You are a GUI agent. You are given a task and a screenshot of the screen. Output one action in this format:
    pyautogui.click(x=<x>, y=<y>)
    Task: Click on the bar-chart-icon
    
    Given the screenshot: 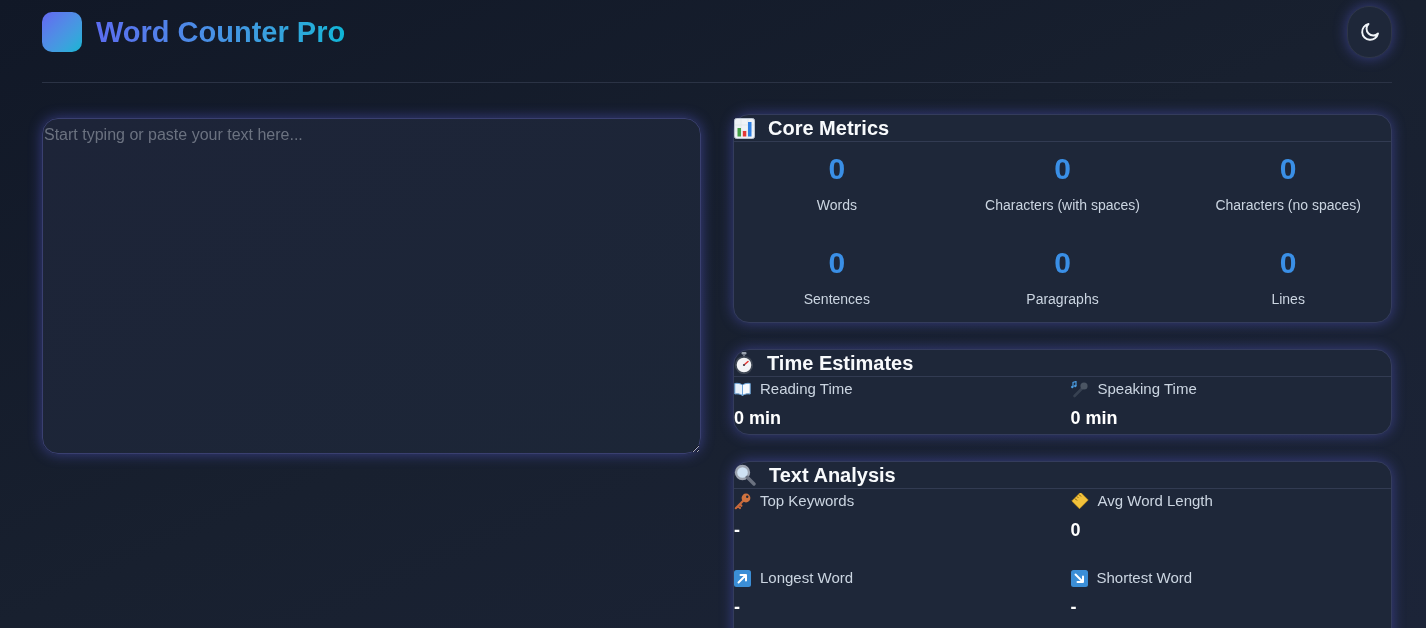 What is the action you would take?
    pyautogui.click(x=744, y=128)
    